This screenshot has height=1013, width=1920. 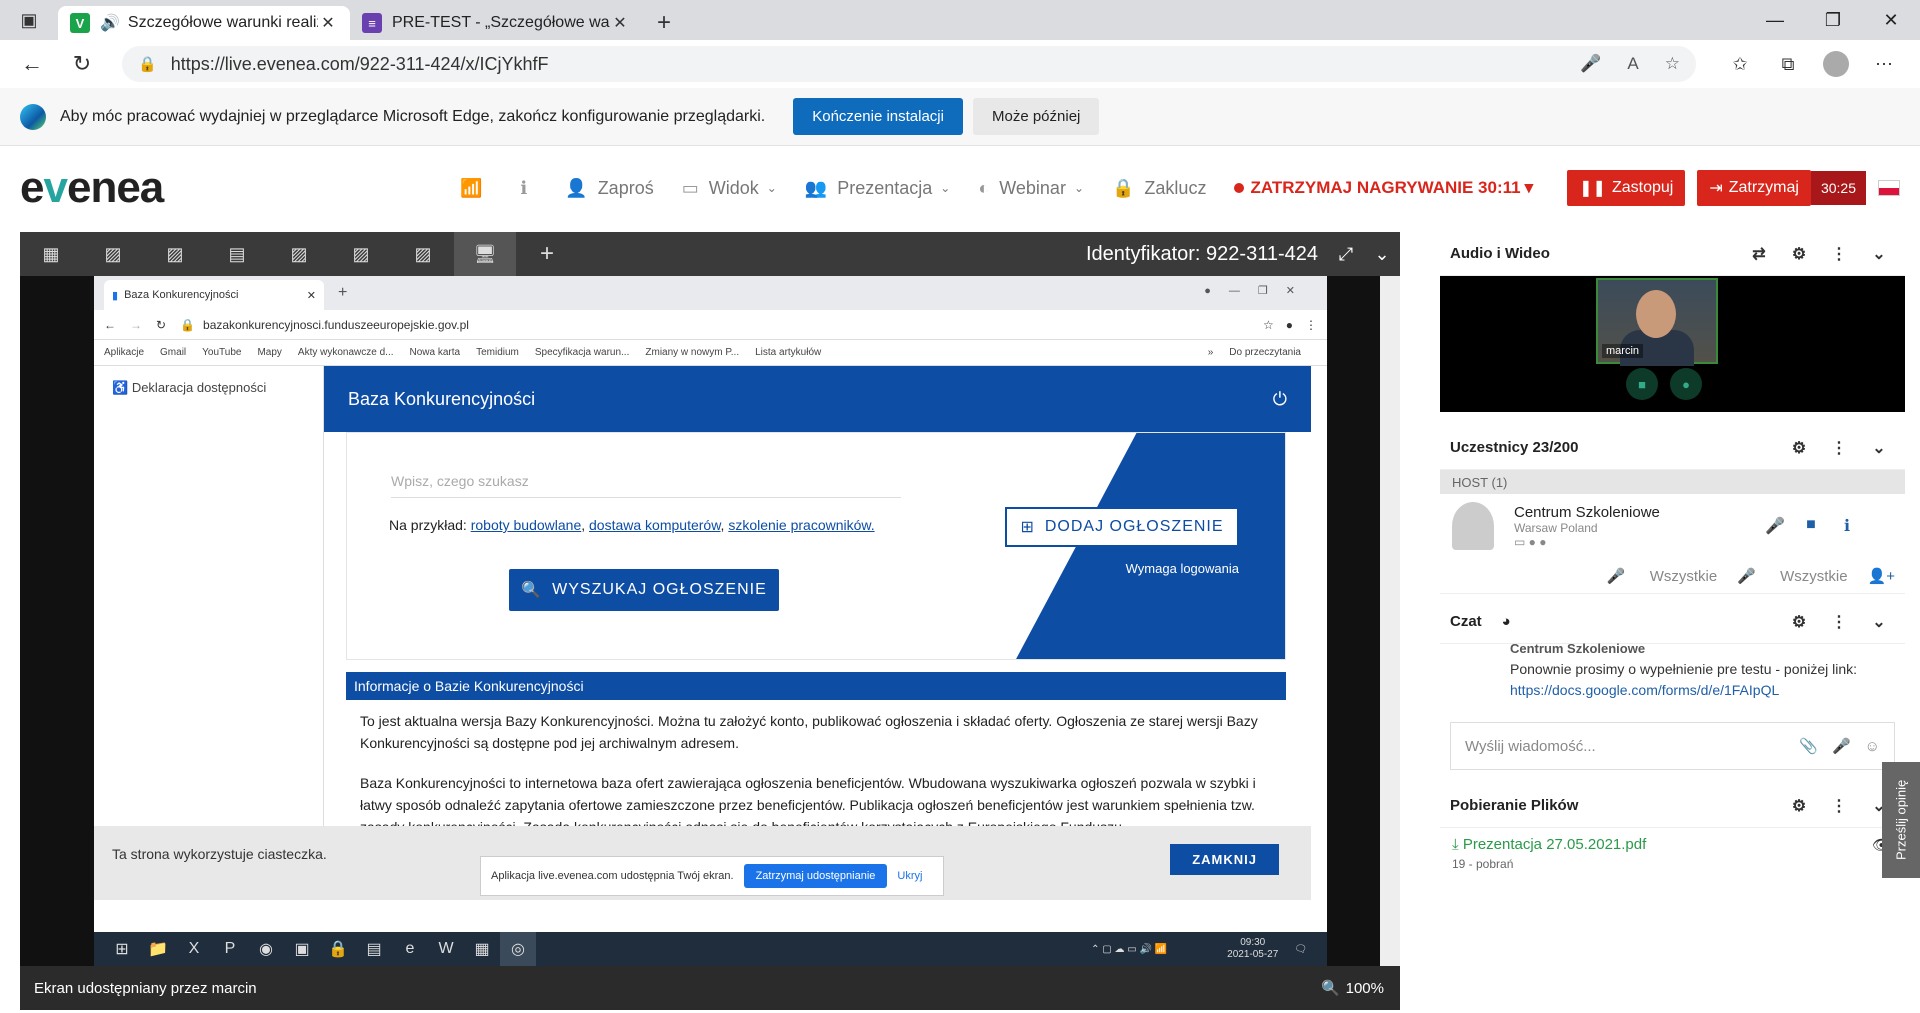 What do you see at coordinates (664, 23) in the screenshot?
I see `new-tab-button: +` at bounding box center [664, 23].